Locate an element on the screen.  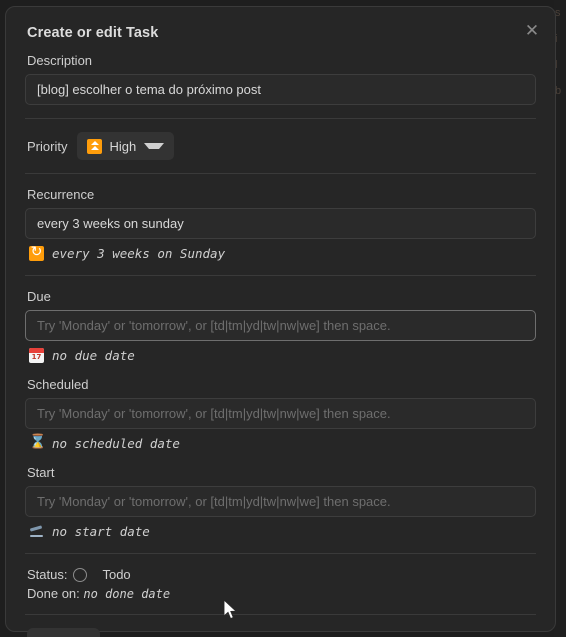
start-input is located at coordinates (280, 501).